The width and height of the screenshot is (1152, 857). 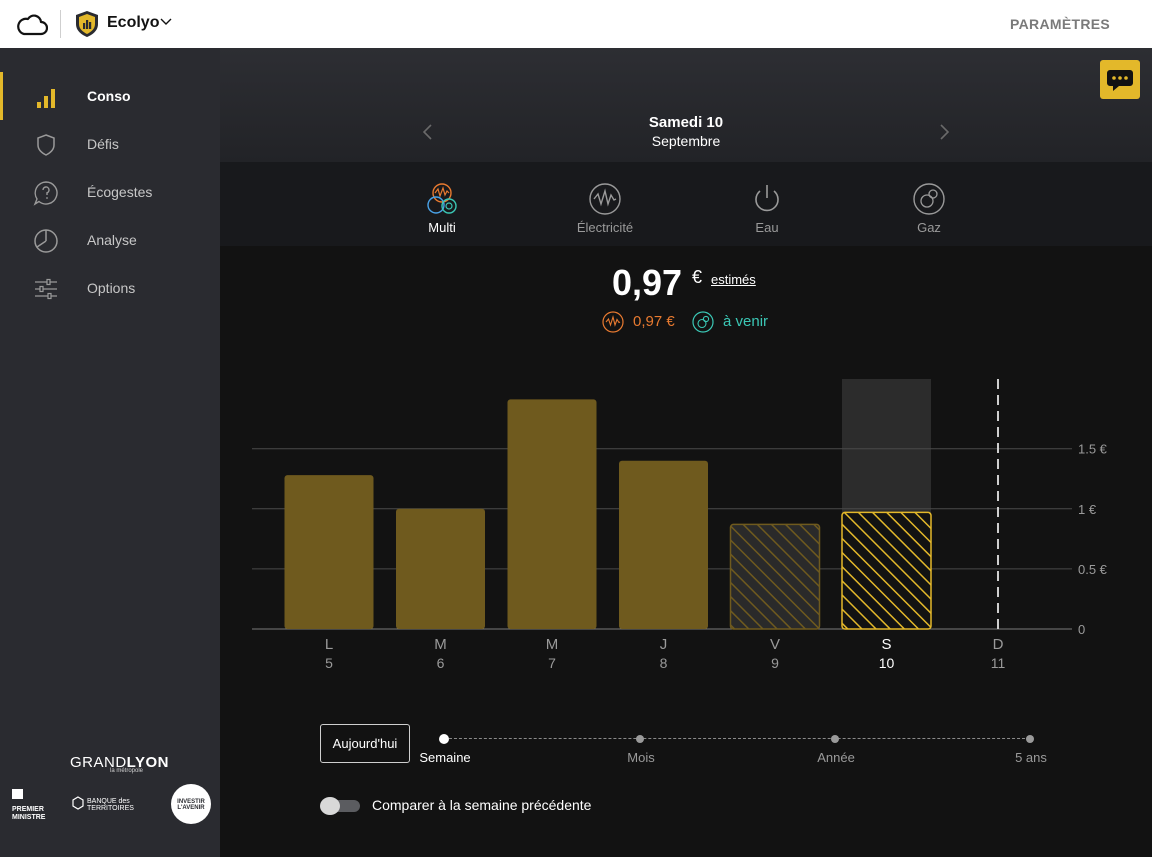 I want to click on tab-multi: Multi, so click(x=442, y=210).